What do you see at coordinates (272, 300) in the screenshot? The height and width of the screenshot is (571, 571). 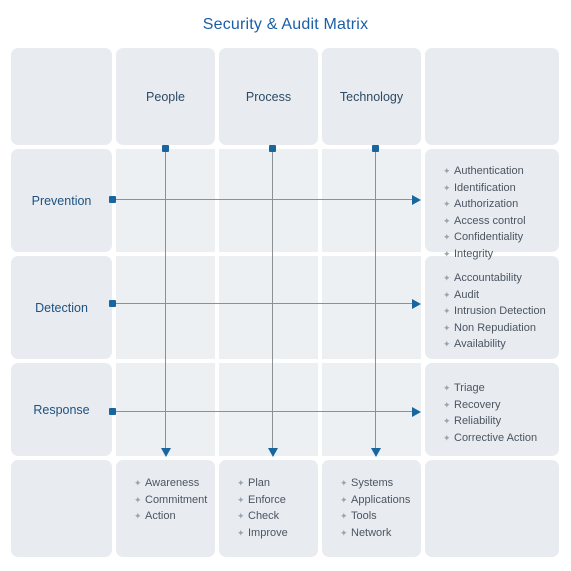 I see `connector-line-process` at bounding box center [272, 300].